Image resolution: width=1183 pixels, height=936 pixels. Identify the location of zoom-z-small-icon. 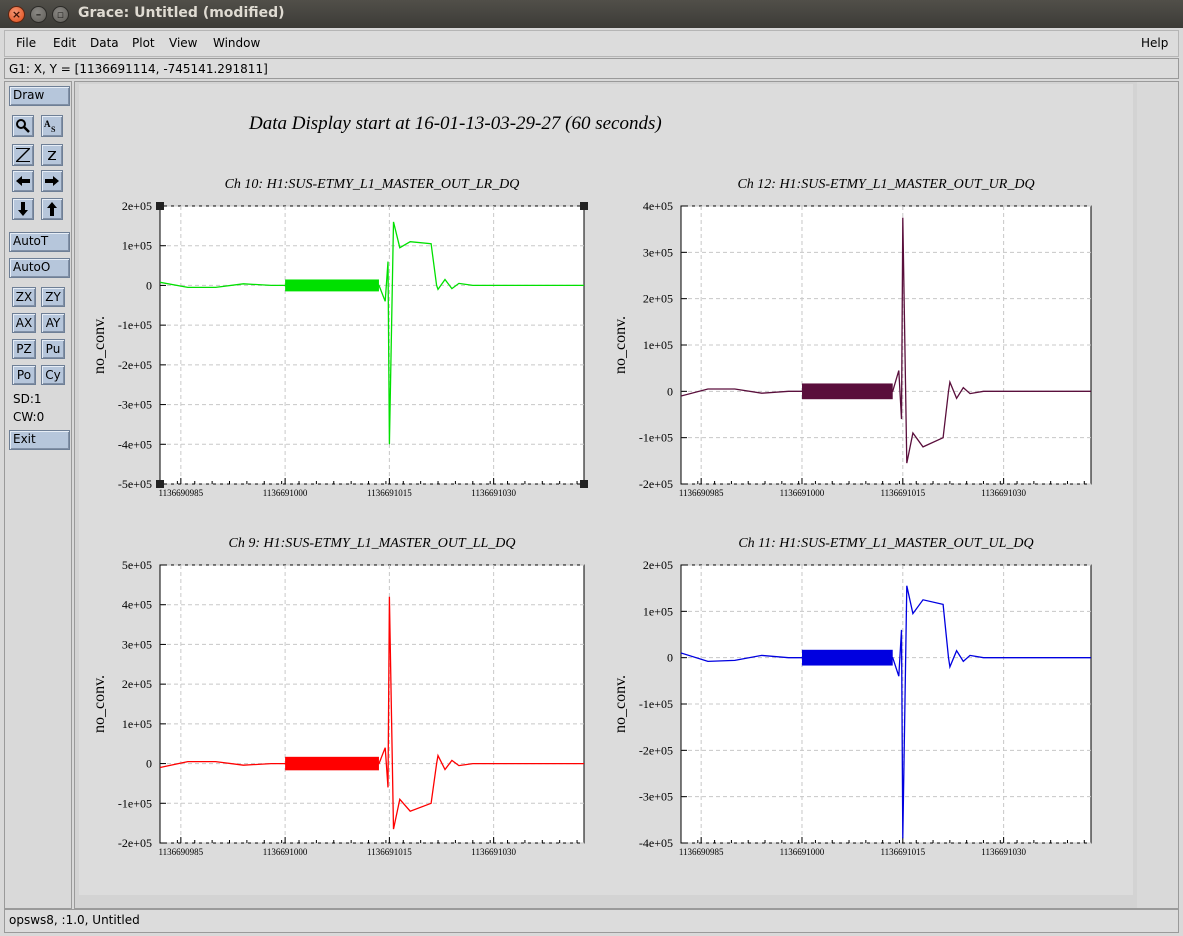
(52, 155).